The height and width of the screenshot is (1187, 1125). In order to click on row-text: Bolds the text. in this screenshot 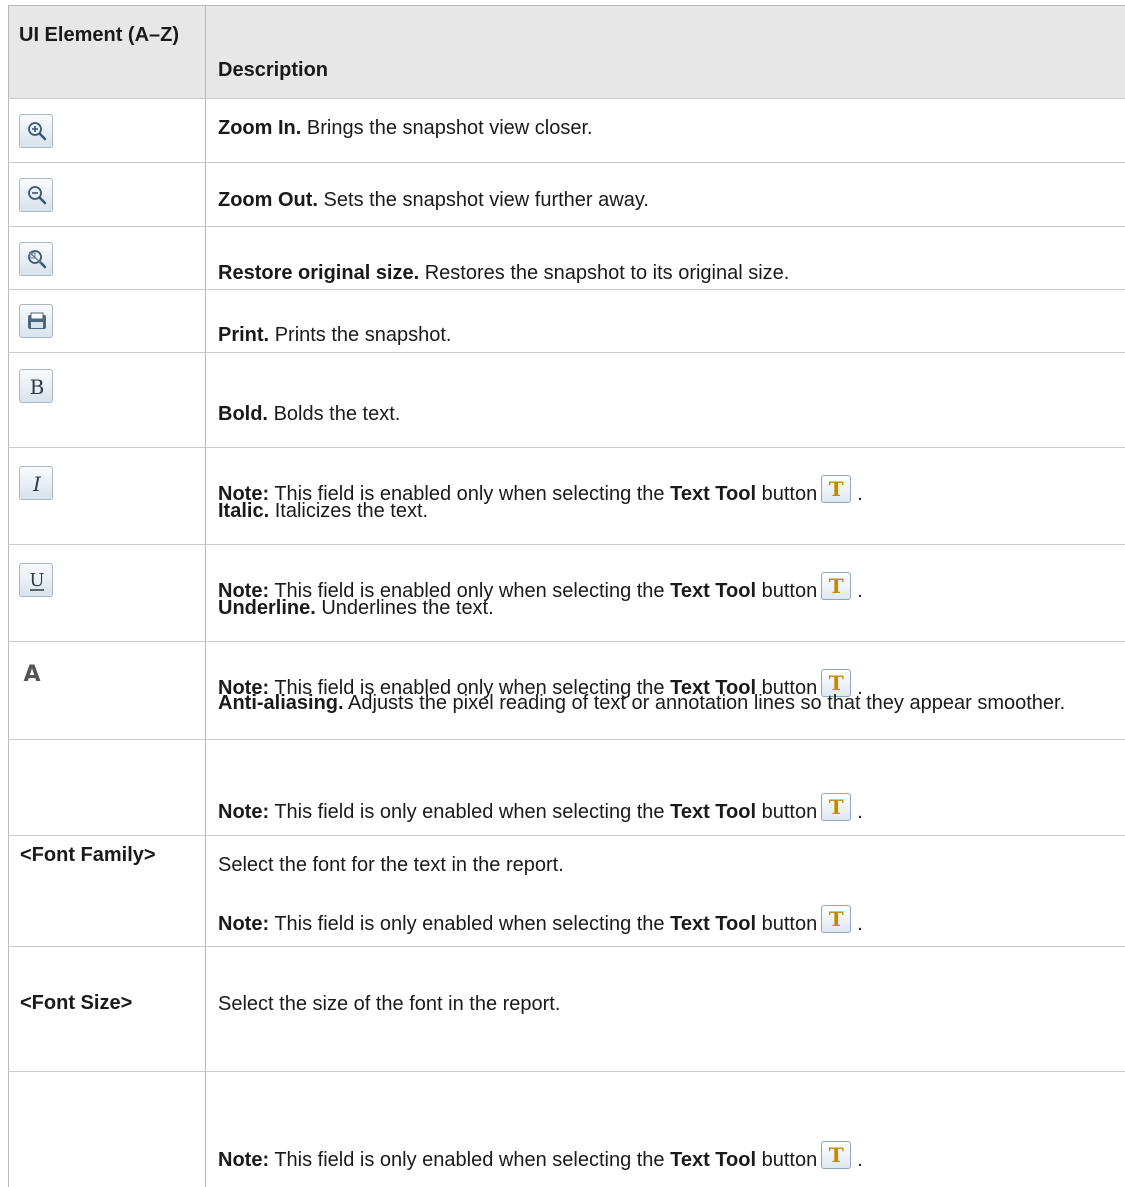, I will do `click(337, 414)`.